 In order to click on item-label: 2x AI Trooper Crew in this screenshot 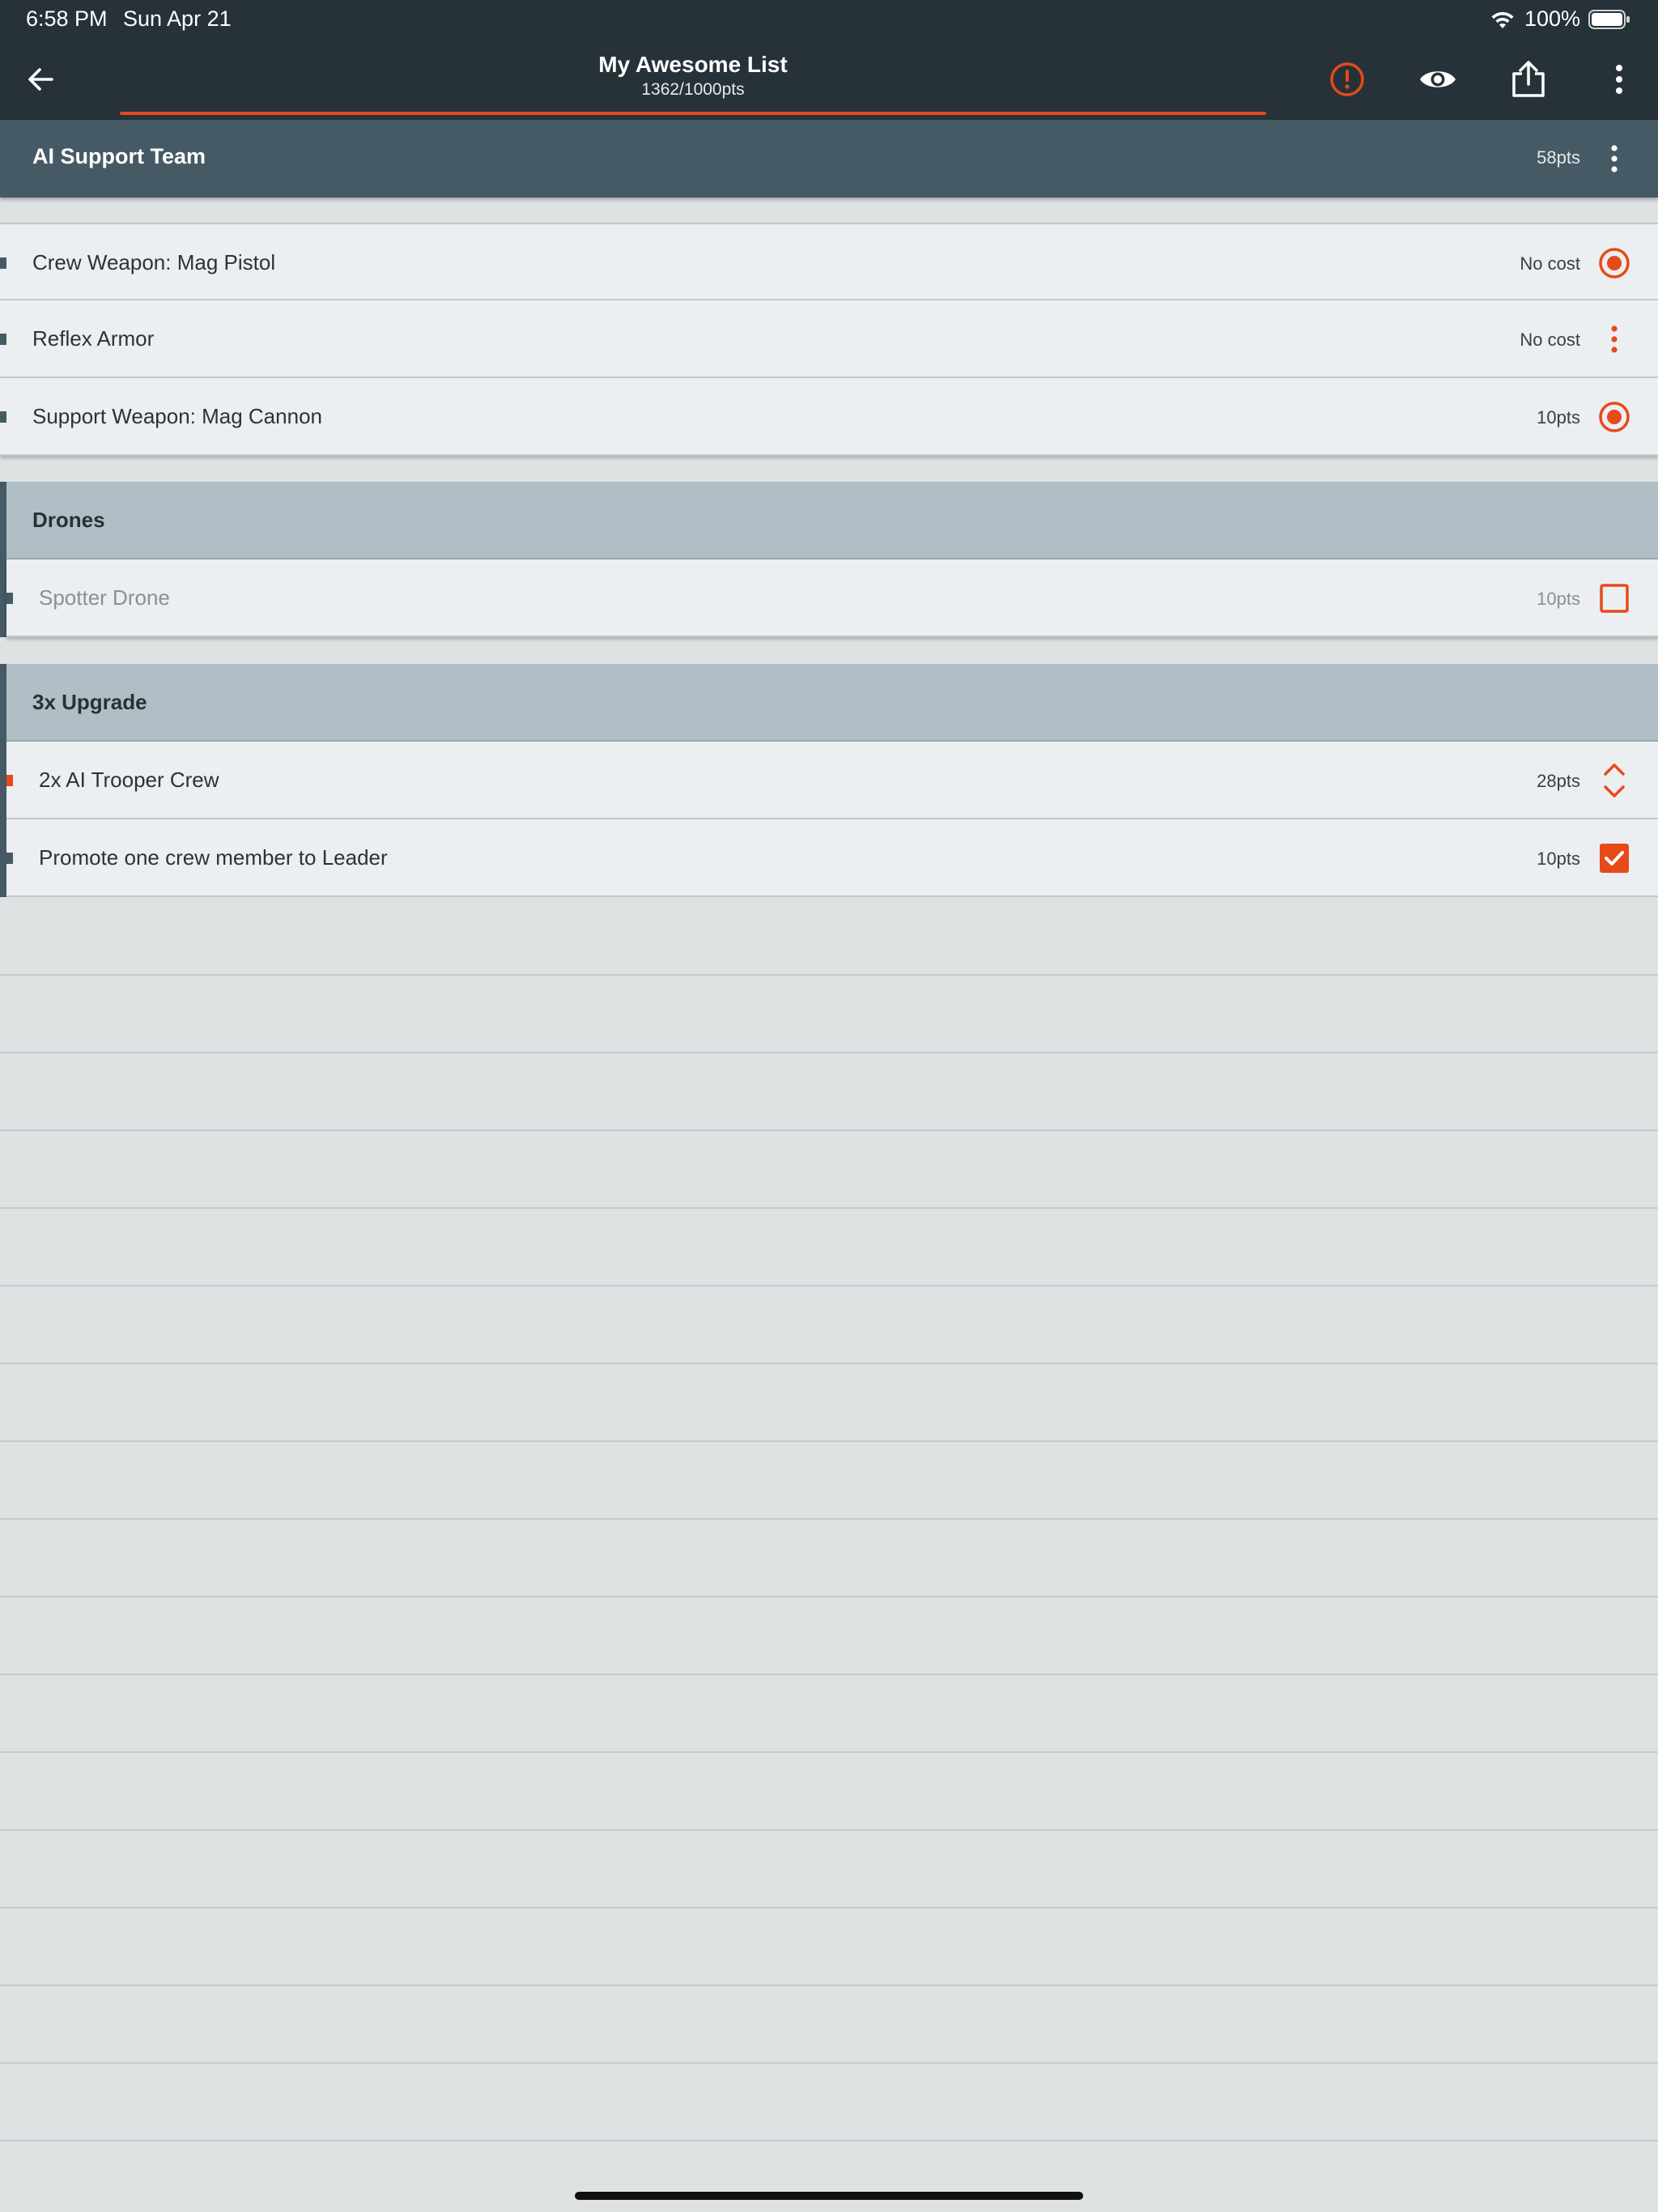, I will do `click(129, 780)`.